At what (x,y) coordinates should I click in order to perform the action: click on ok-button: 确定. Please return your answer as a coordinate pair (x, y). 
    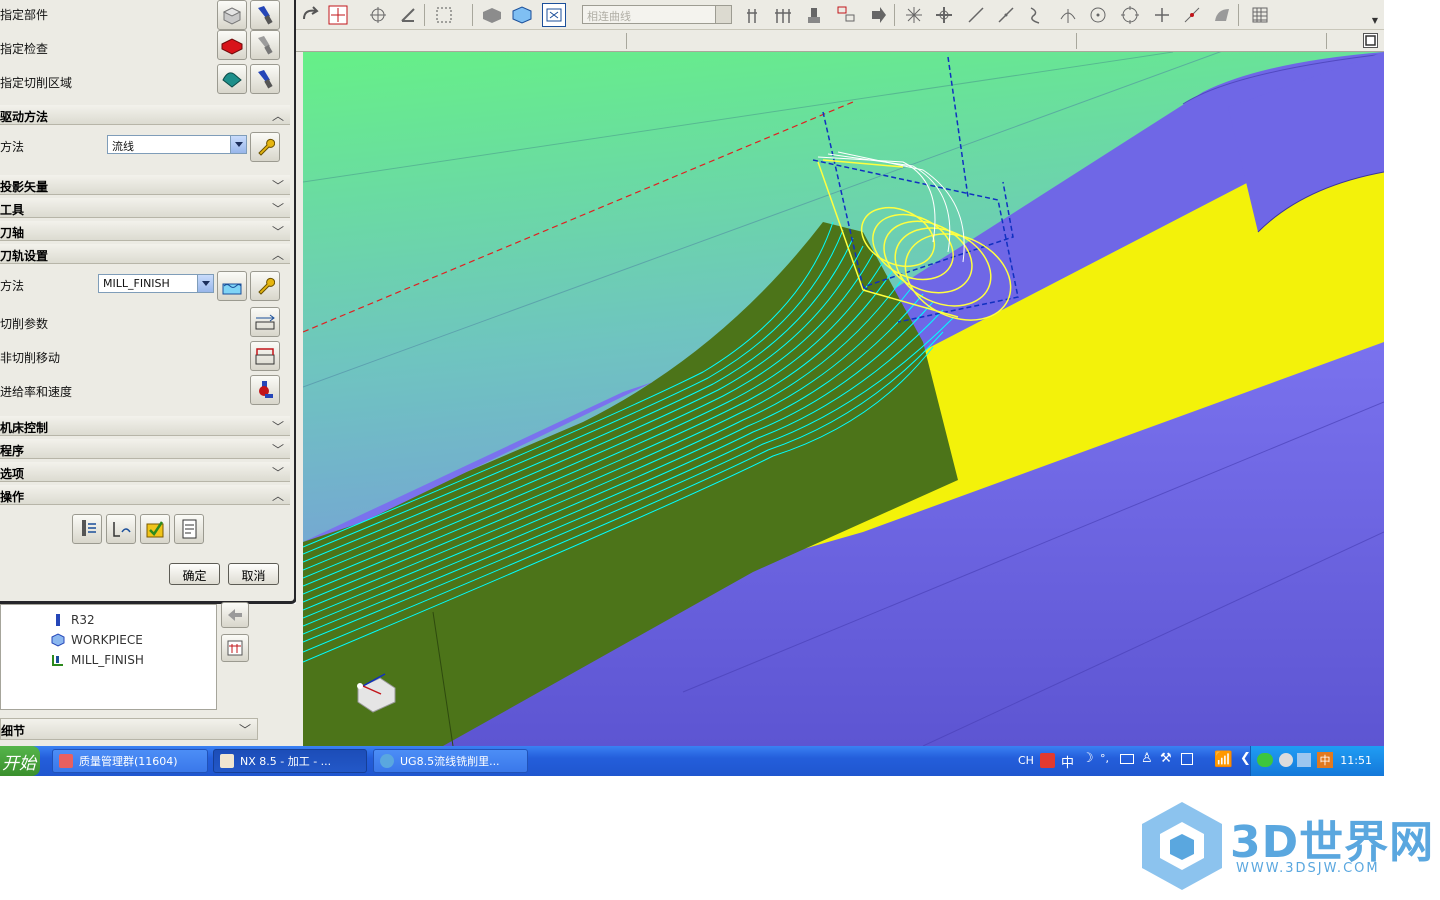
    Looking at the image, I should click on (194, 574).